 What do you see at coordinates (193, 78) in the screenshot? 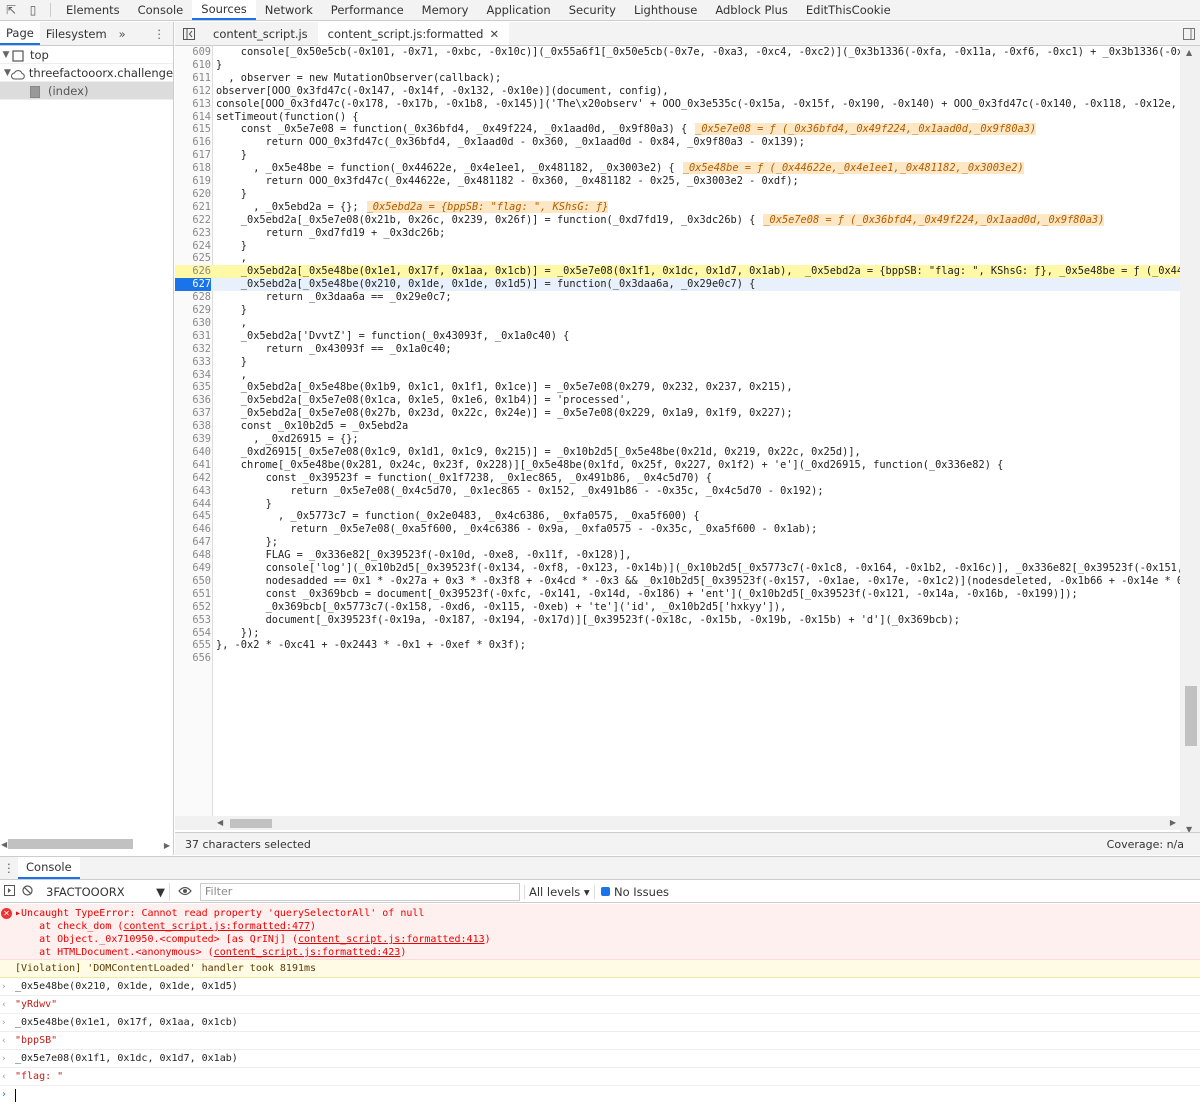
I see `line-number: 611` at bounding box center [193, 78].